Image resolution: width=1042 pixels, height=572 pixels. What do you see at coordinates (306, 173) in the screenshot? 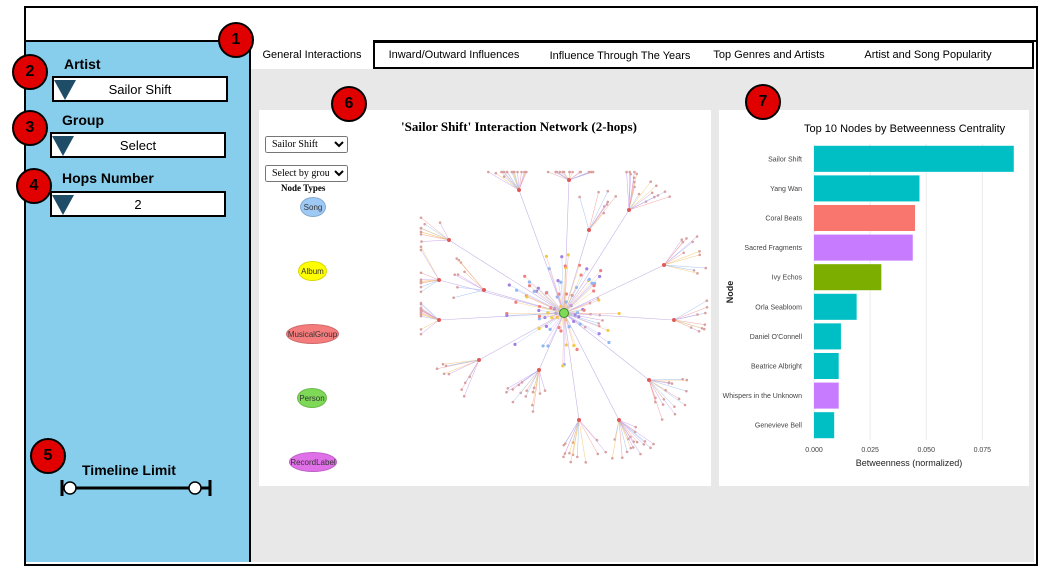
I see `network-group-select: Select by group` at bounding box center [306, 173].